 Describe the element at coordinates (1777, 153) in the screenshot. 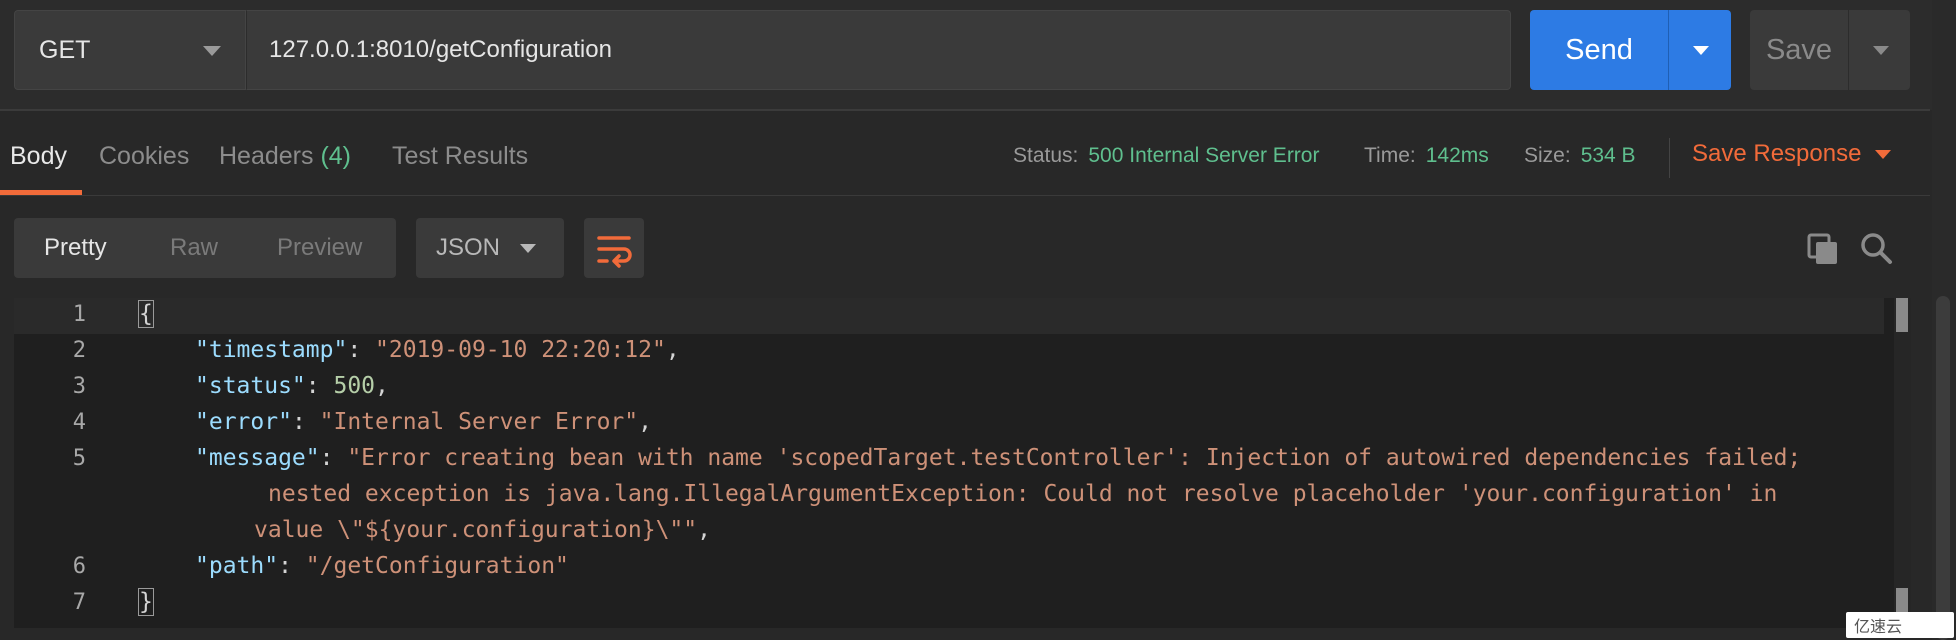

I see `save-response-label: Save Response` at that location.